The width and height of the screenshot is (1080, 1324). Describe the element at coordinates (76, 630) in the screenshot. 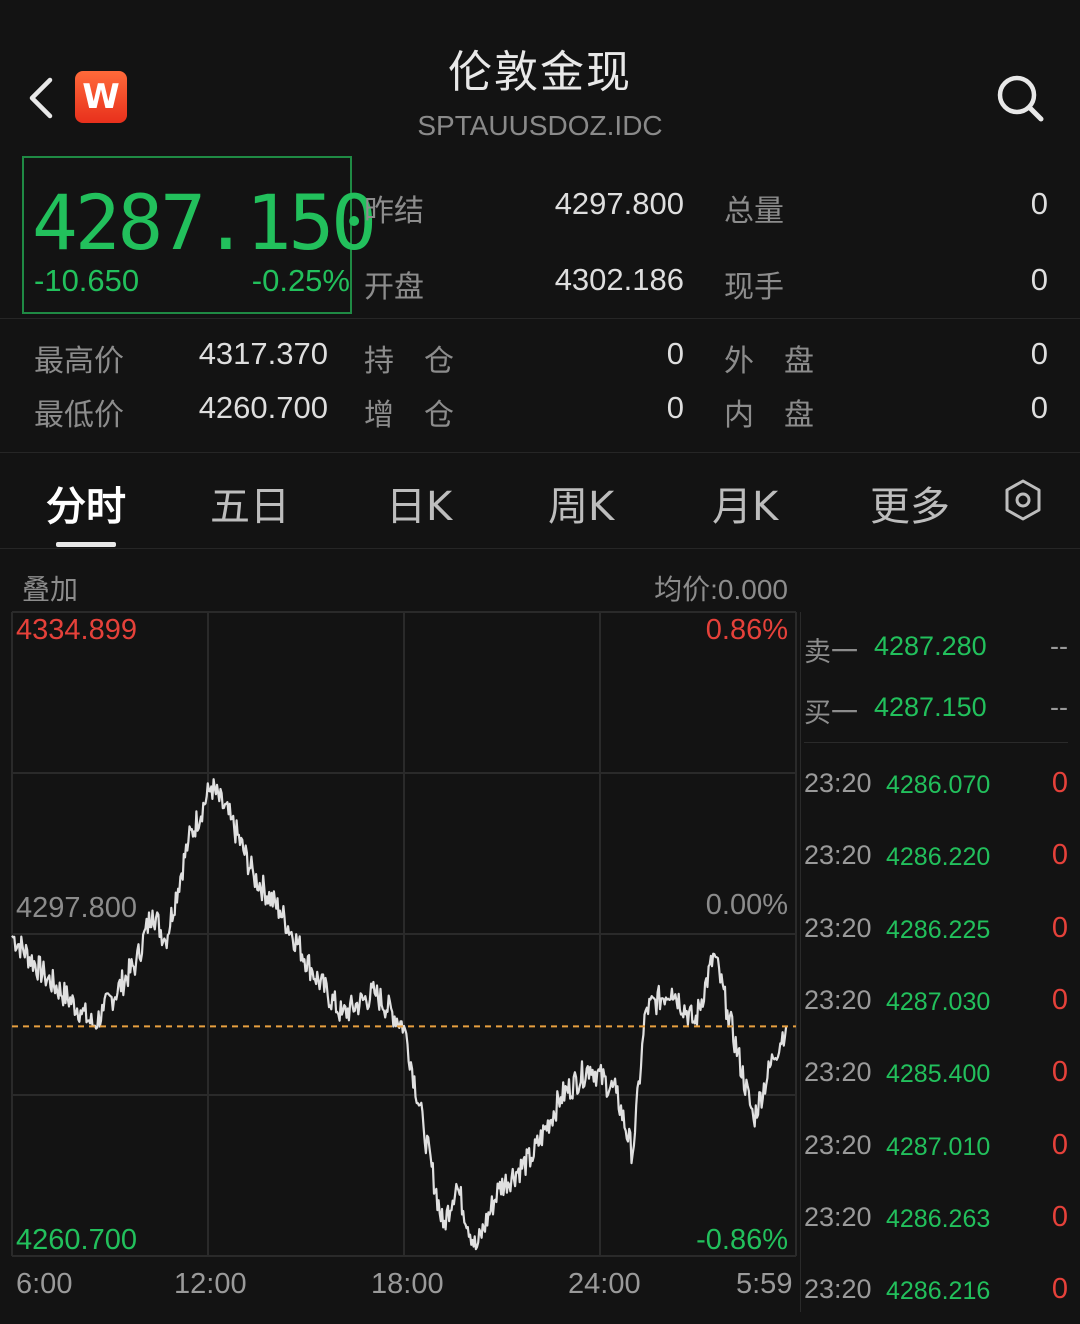

I see `y-axis-high: 4334.899` at that location.